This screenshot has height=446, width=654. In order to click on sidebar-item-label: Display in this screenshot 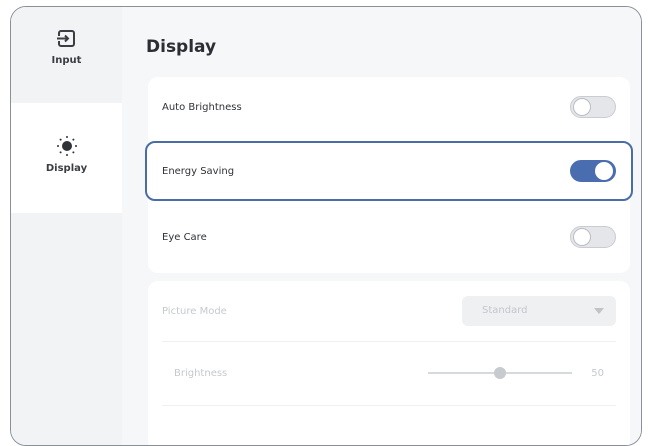, I will do `click(66, 168)`.